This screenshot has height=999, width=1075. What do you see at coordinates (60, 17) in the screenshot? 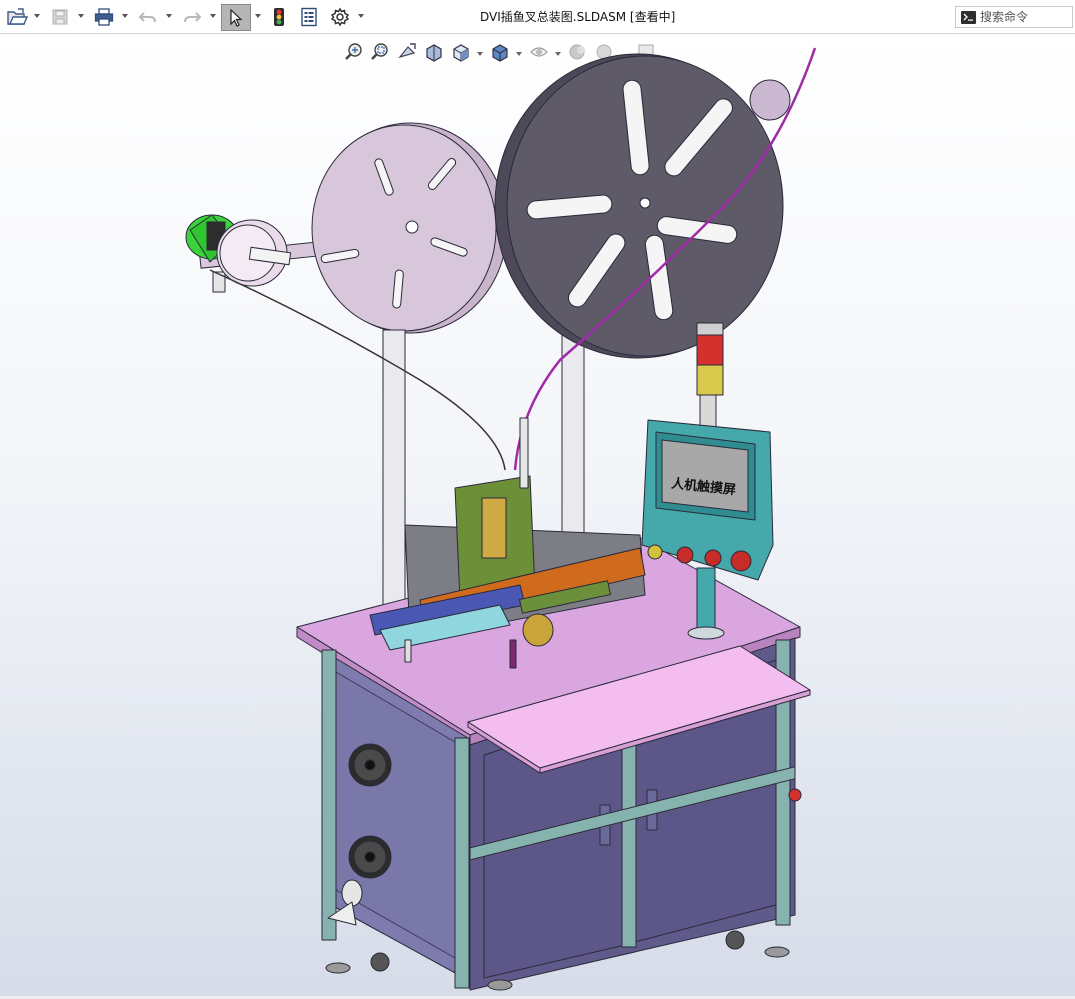
I see `save-disk-icon` at bounding box center [60, 17].